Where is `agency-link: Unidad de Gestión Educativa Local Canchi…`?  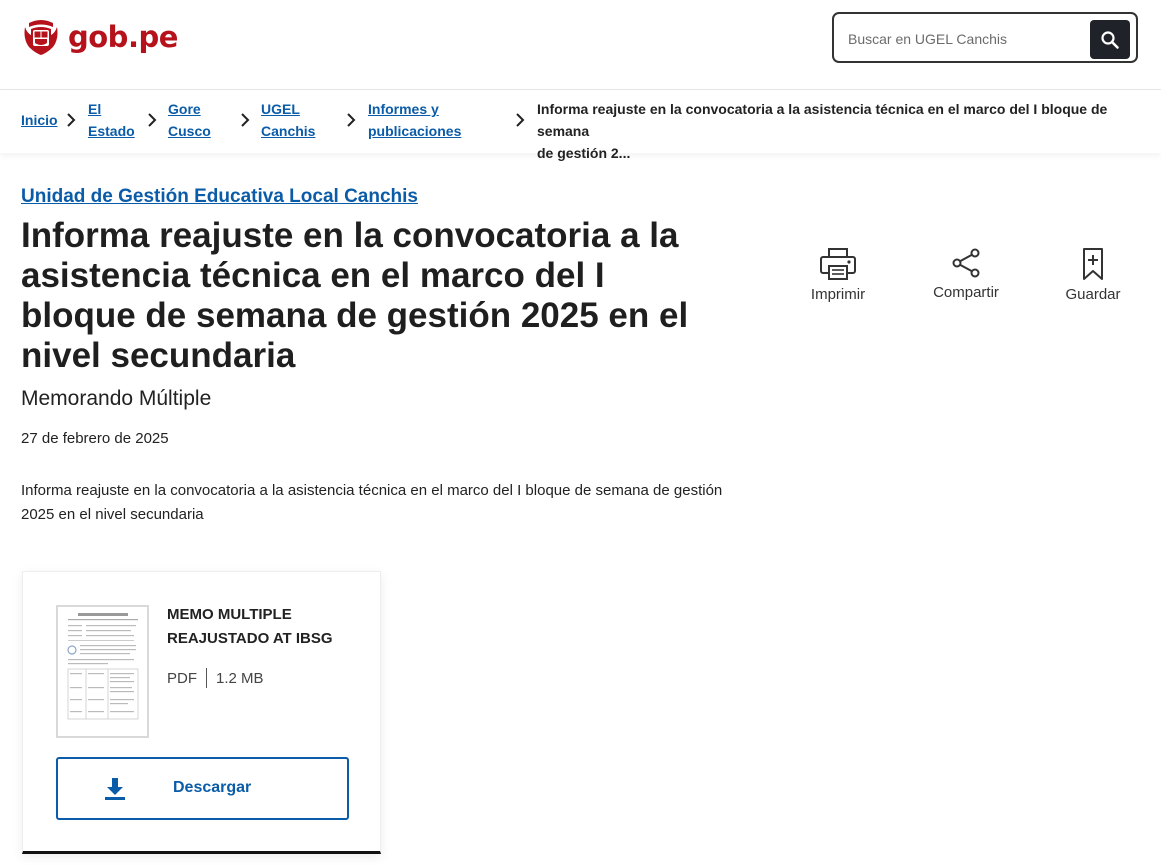 agency-link: Unidad de Gestión Educativa Local Canchi… is located at coordinates (219, 197).